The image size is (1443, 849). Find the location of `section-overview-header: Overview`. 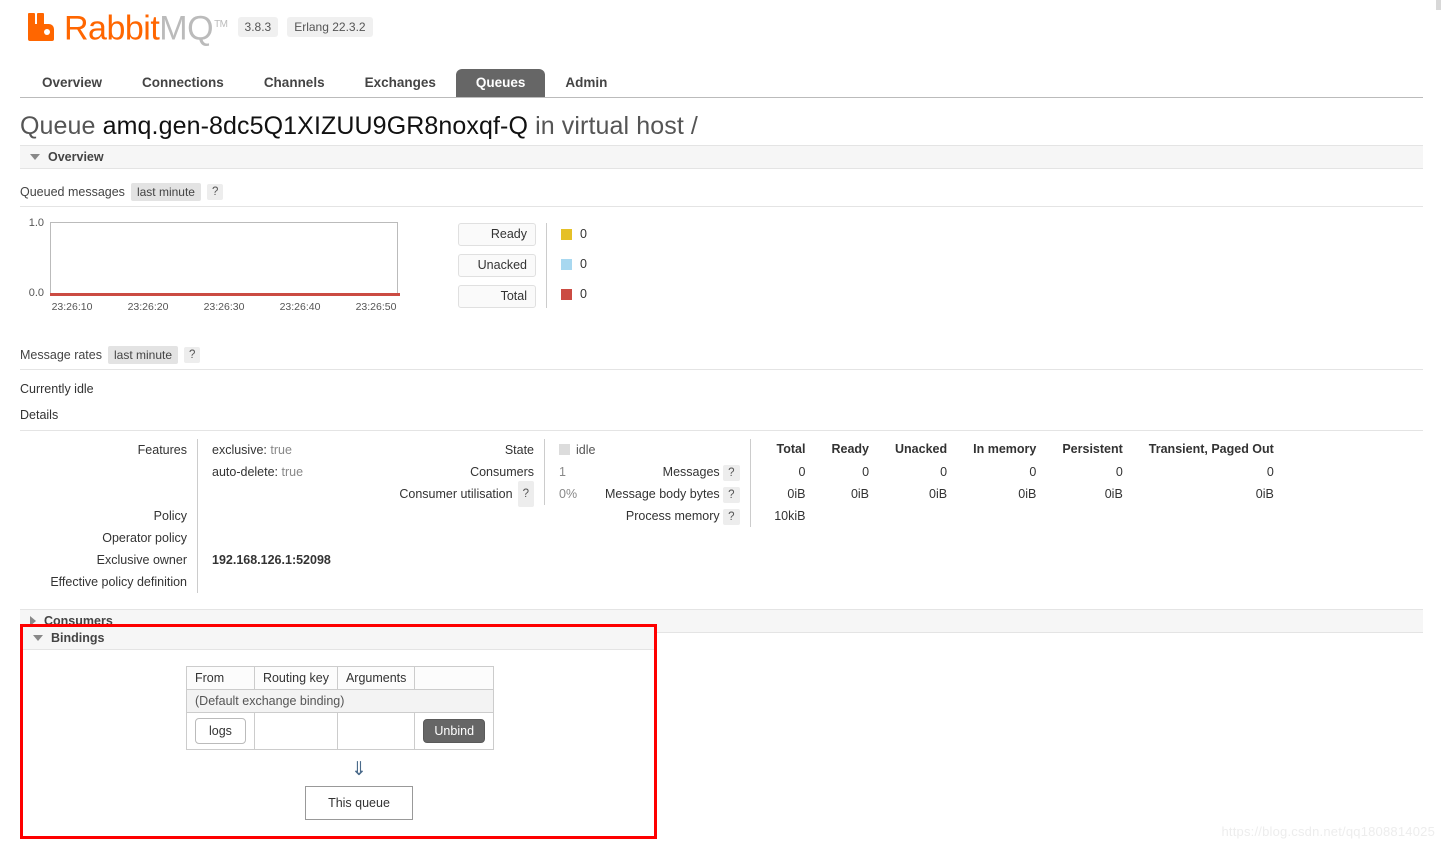

section-overview-header: Overview is located at coordinates (721, 157).